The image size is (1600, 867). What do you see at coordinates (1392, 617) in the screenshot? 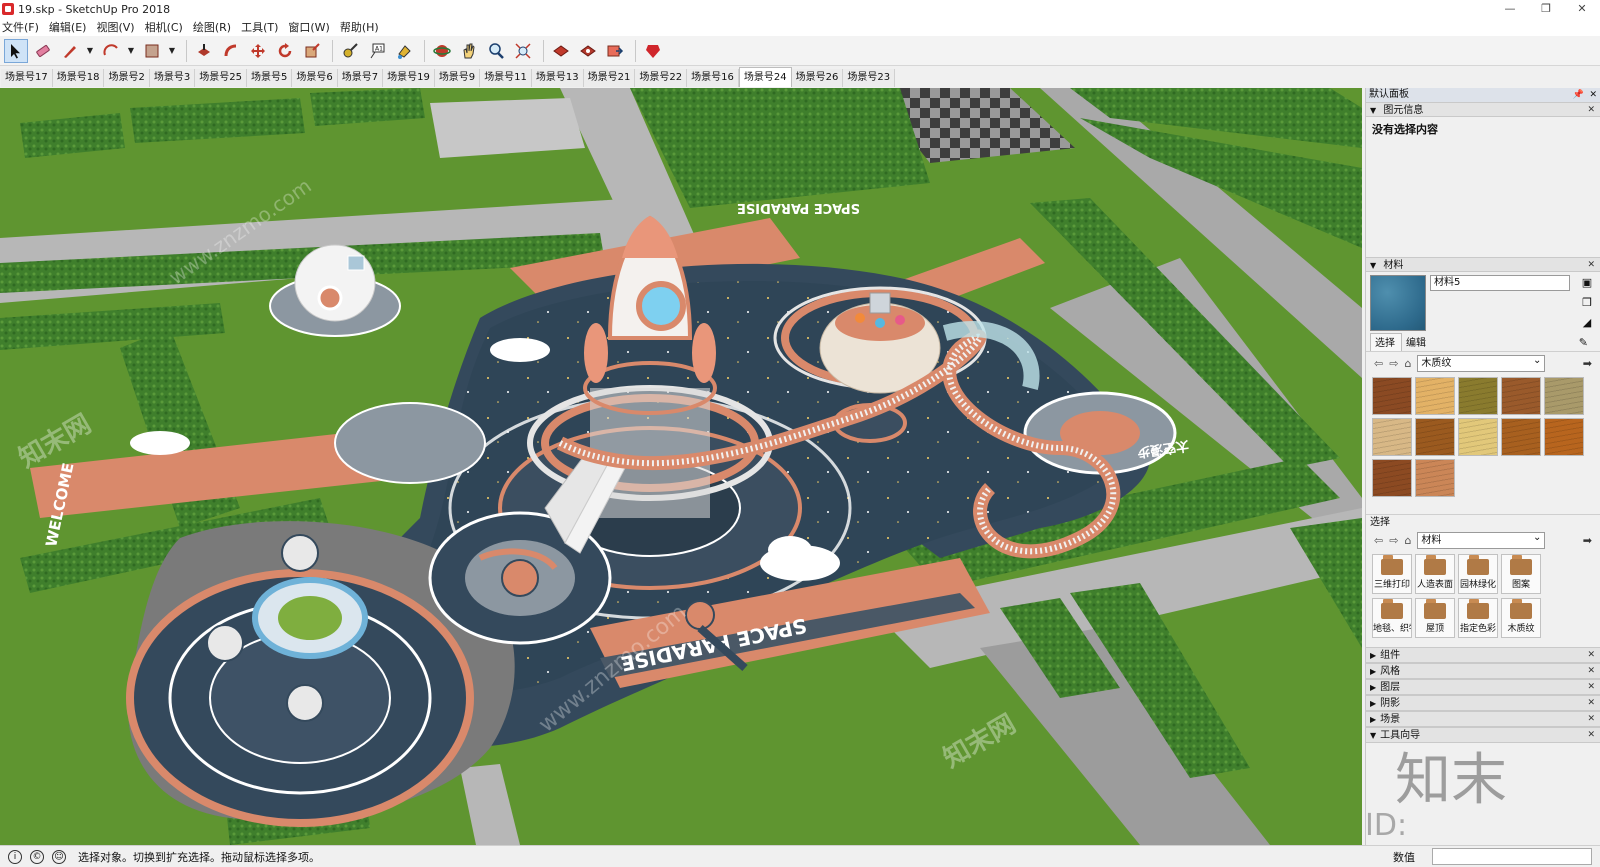
I see `library-folder: 地毯、织物` at bounding box center [1392, 617].